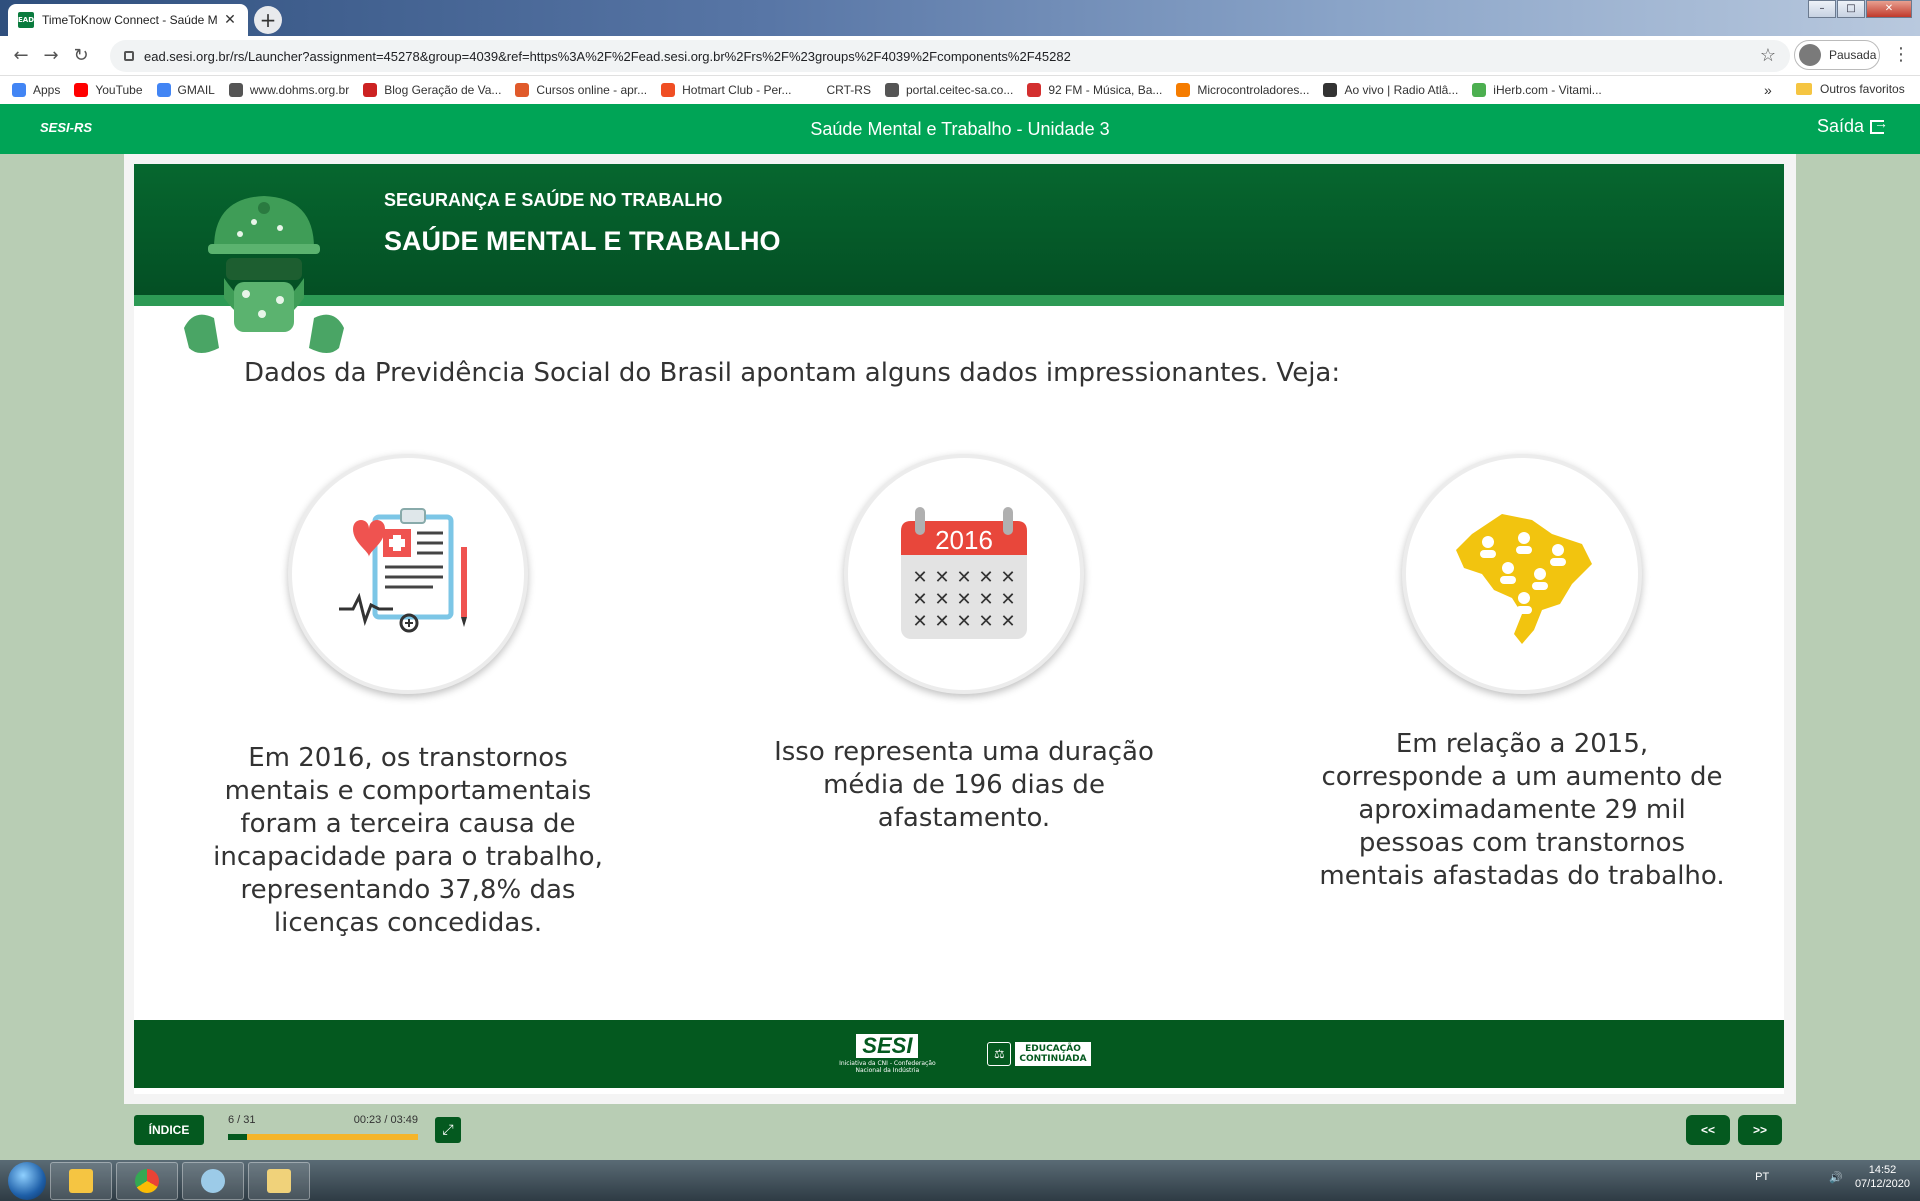  What do you see at coordinates (1840, 126) in the screenshot?
I see `exit-label: Saída` at bounding box center [1840, 126].